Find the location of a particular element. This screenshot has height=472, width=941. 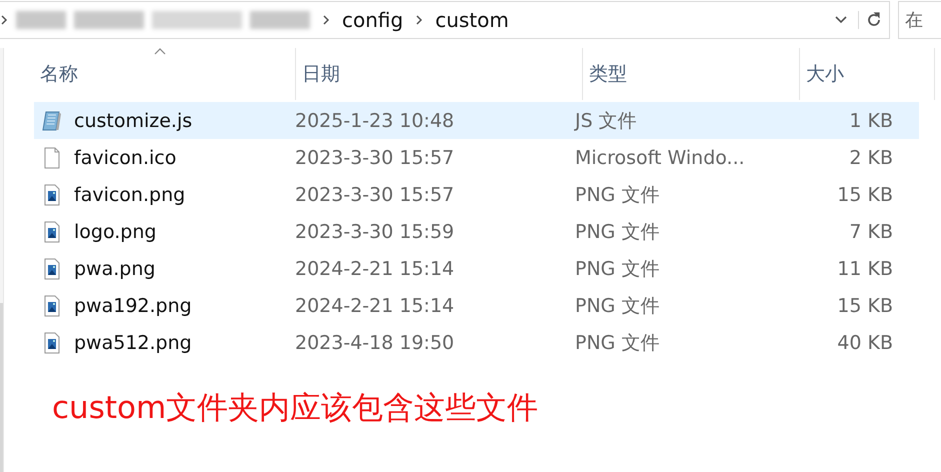

file-name: pwa.png is located at coordinates (115, 269).